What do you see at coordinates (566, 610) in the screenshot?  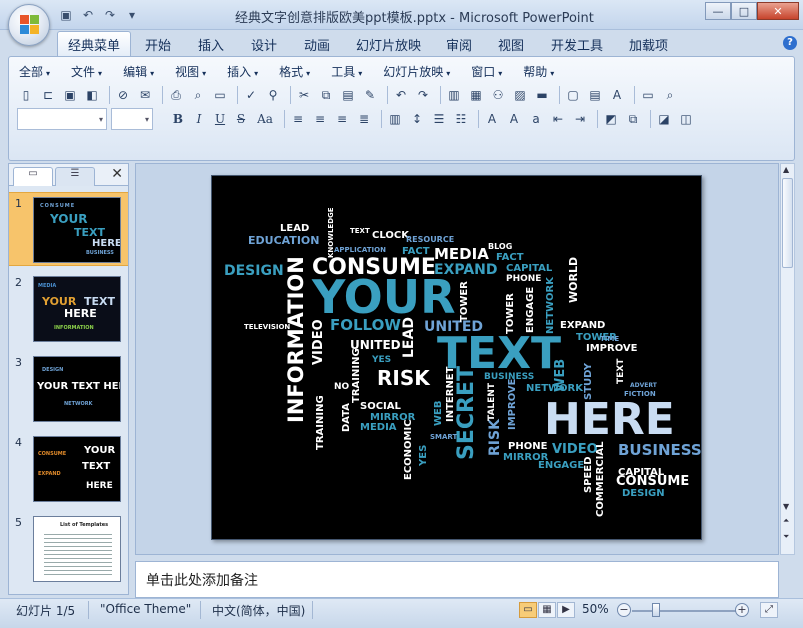 I see `slideshow-view-button: ▶` at bounding box center [566, 610].